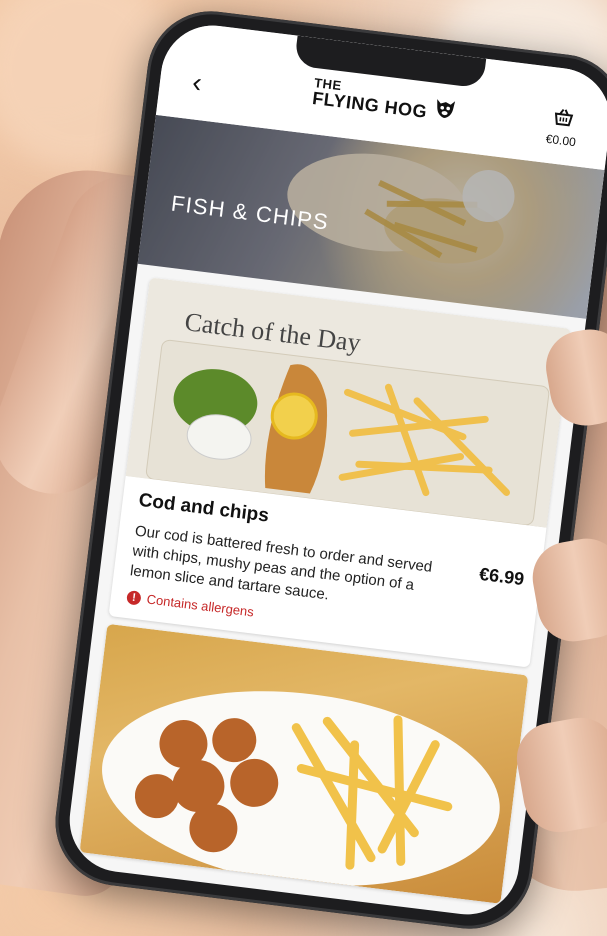 Image resolution: width=607 pixels, height=936 pixels. What do you see at coordinates (561, 140) in the screenshot?
I see `cart-total: €0.00` at bounding box center [561, 140].